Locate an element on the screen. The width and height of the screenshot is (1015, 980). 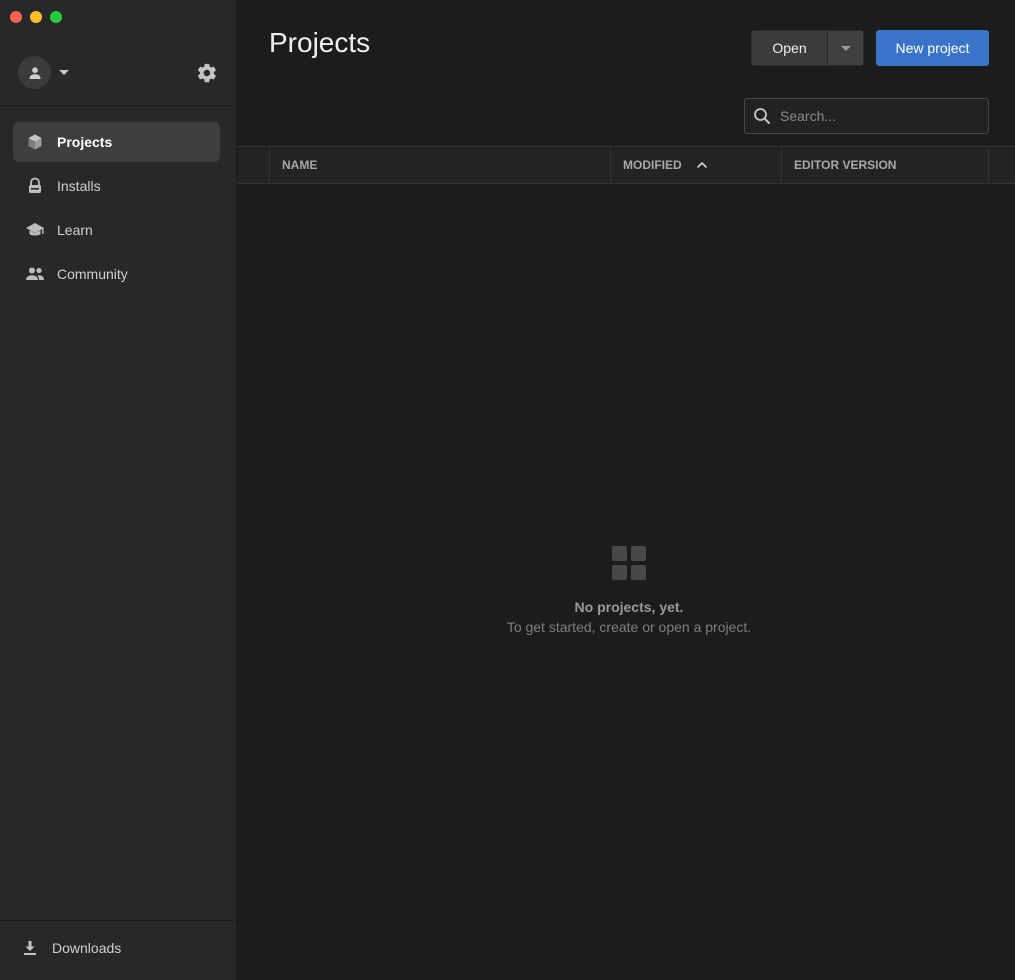
search-input is located at coordinates (880, 116).